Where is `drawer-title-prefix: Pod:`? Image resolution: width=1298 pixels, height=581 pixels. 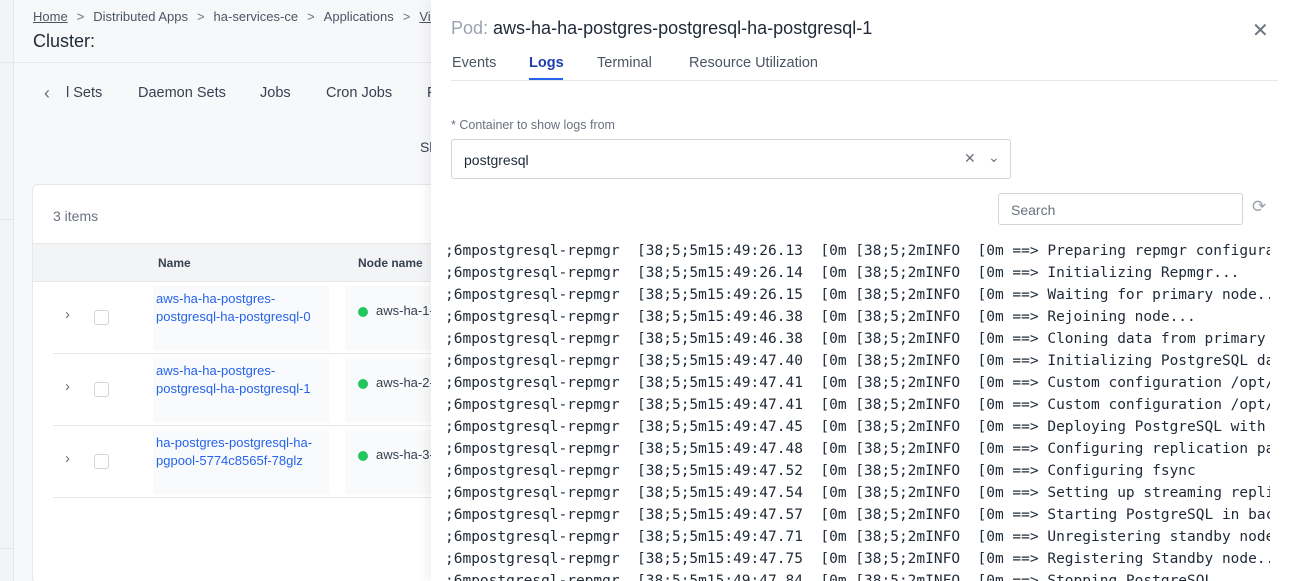 drawer-title-prefix: Pod: is located at coordinates (470, 28).